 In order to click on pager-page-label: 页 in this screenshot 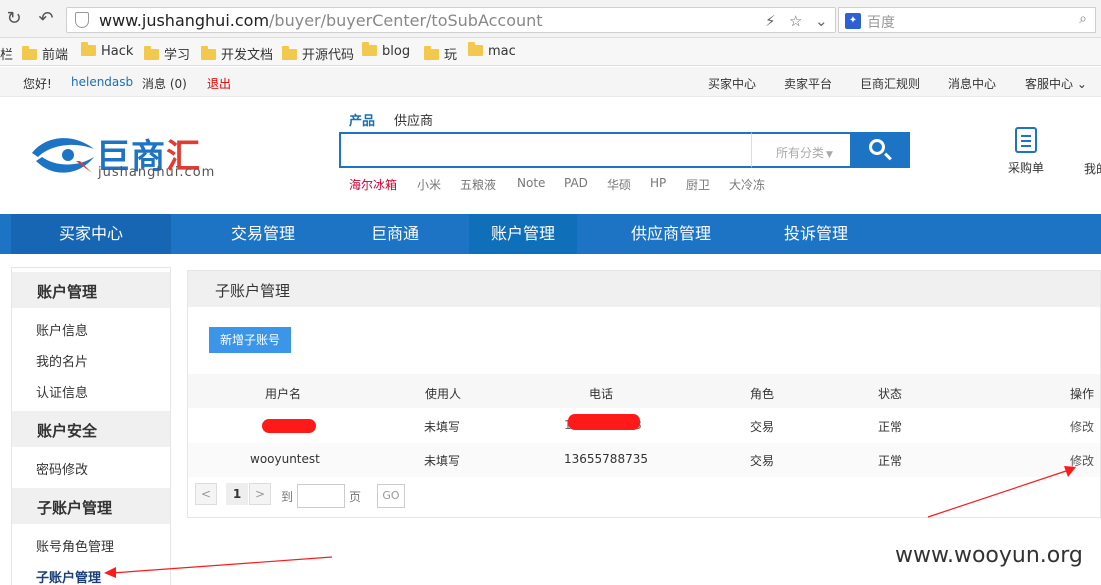, I will do `click(355, 497)`.